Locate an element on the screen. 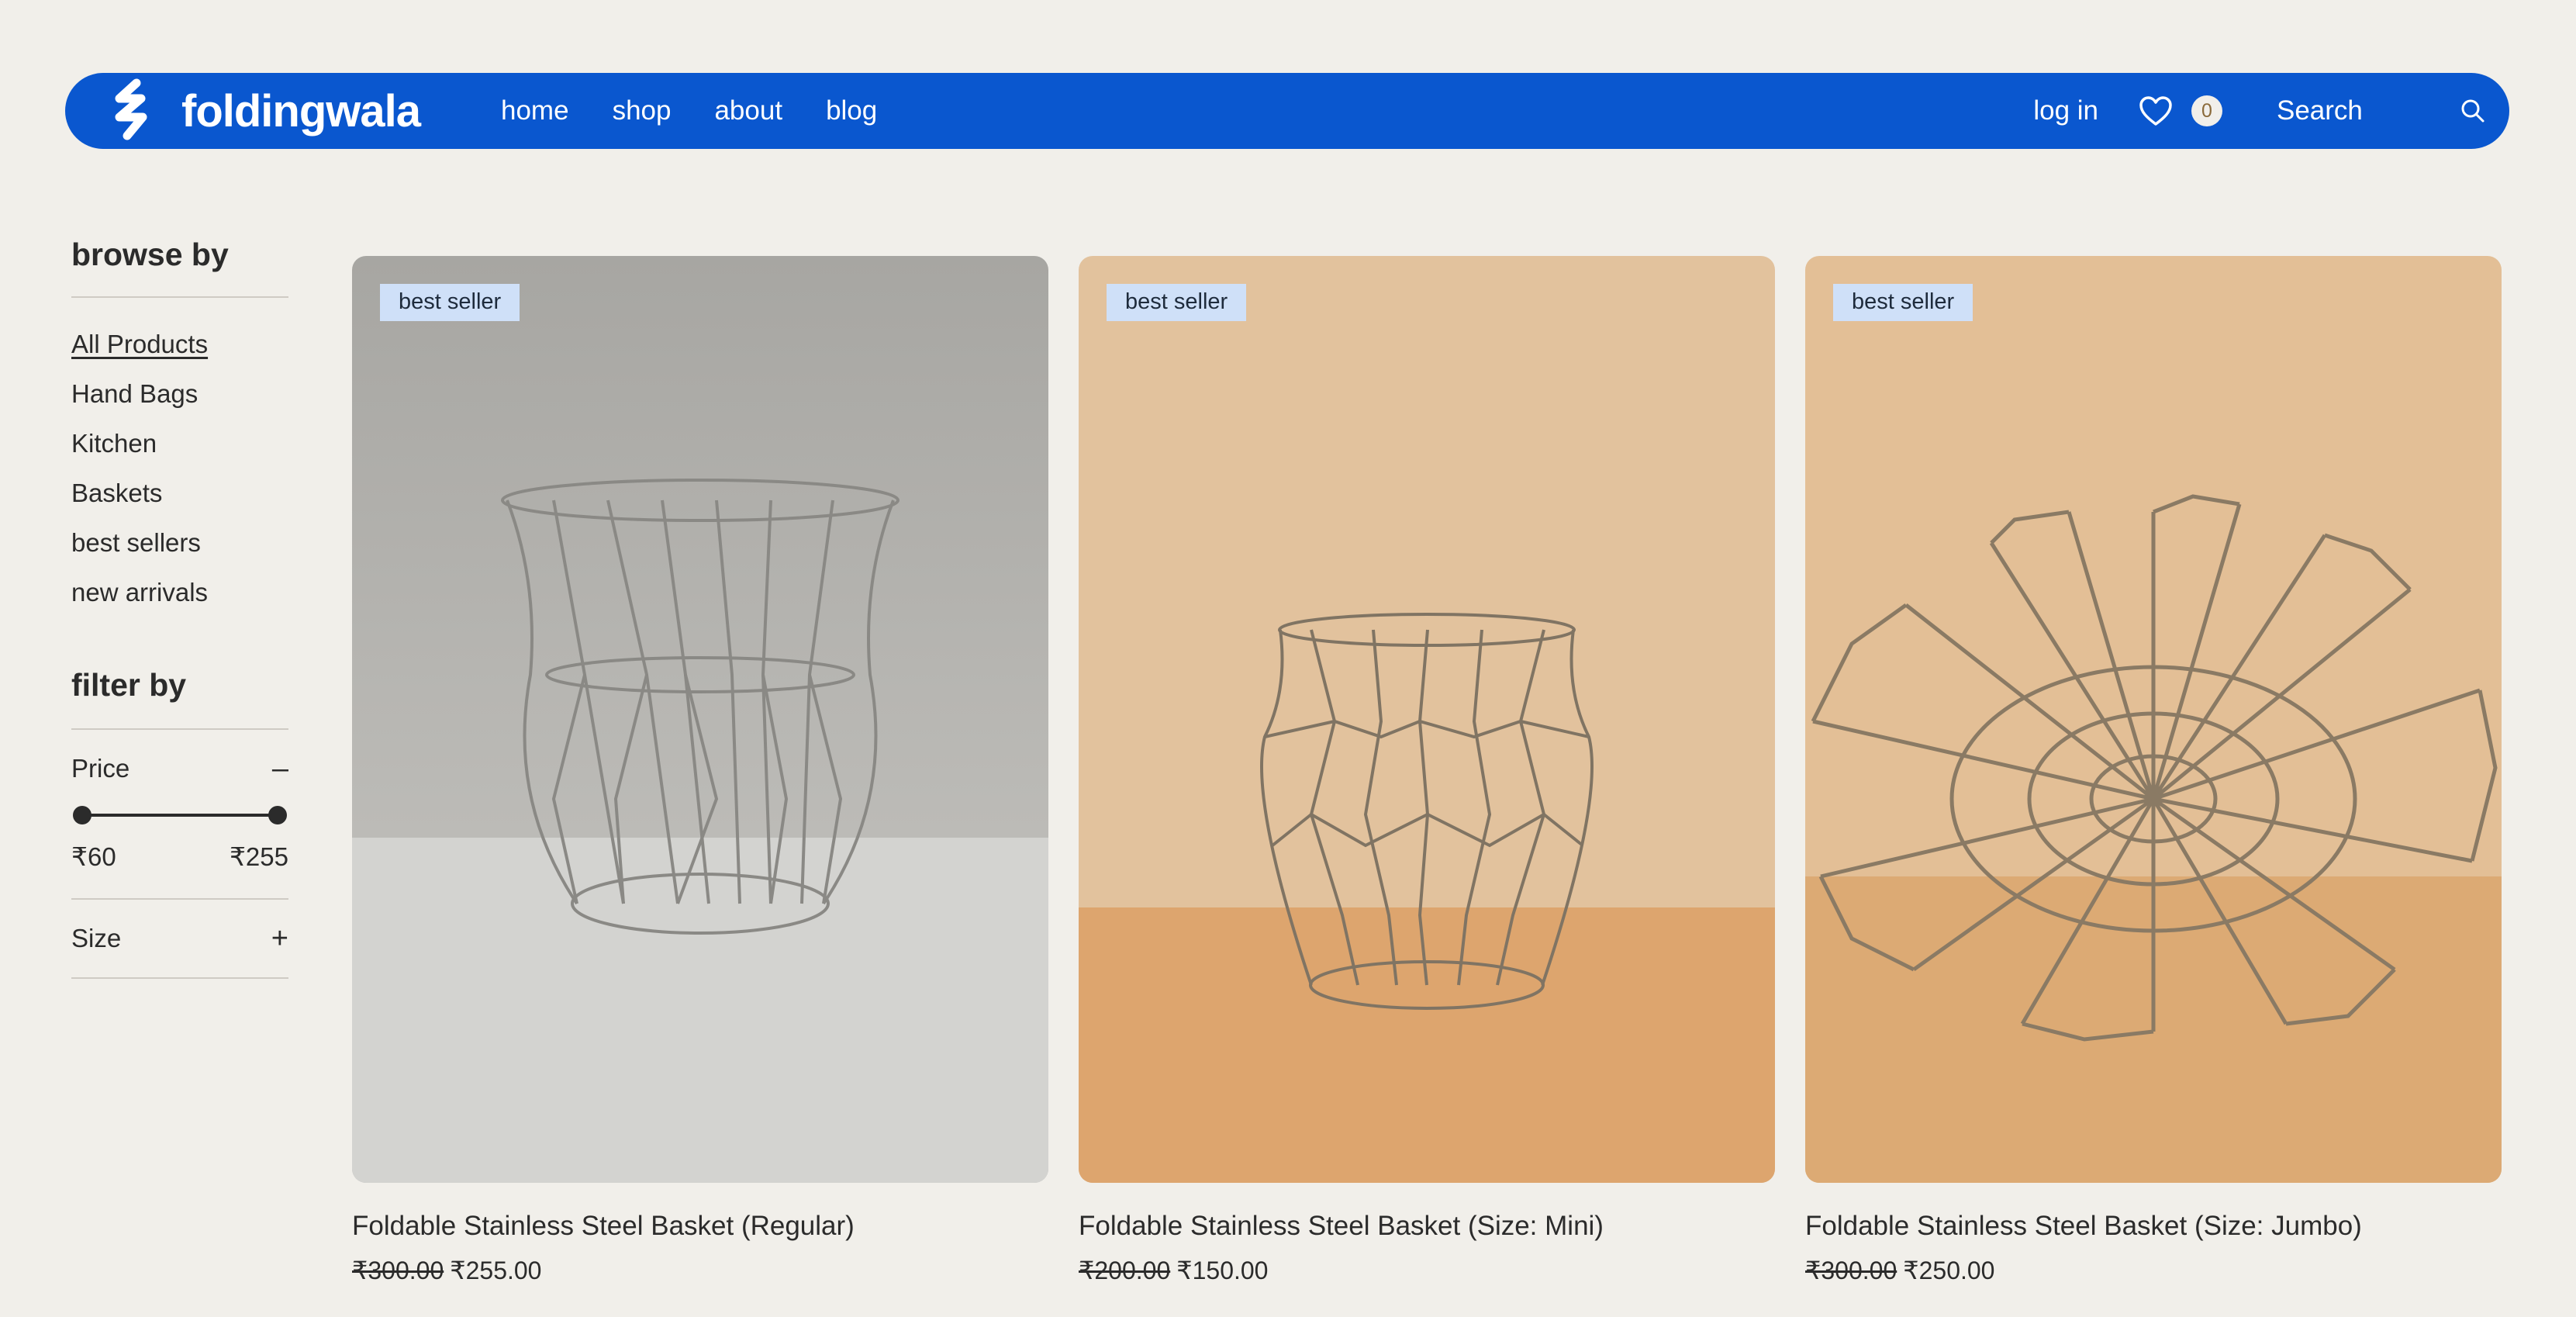 The image size is (2576, 1317). nav-home: home is located at coordinates (535, 110).